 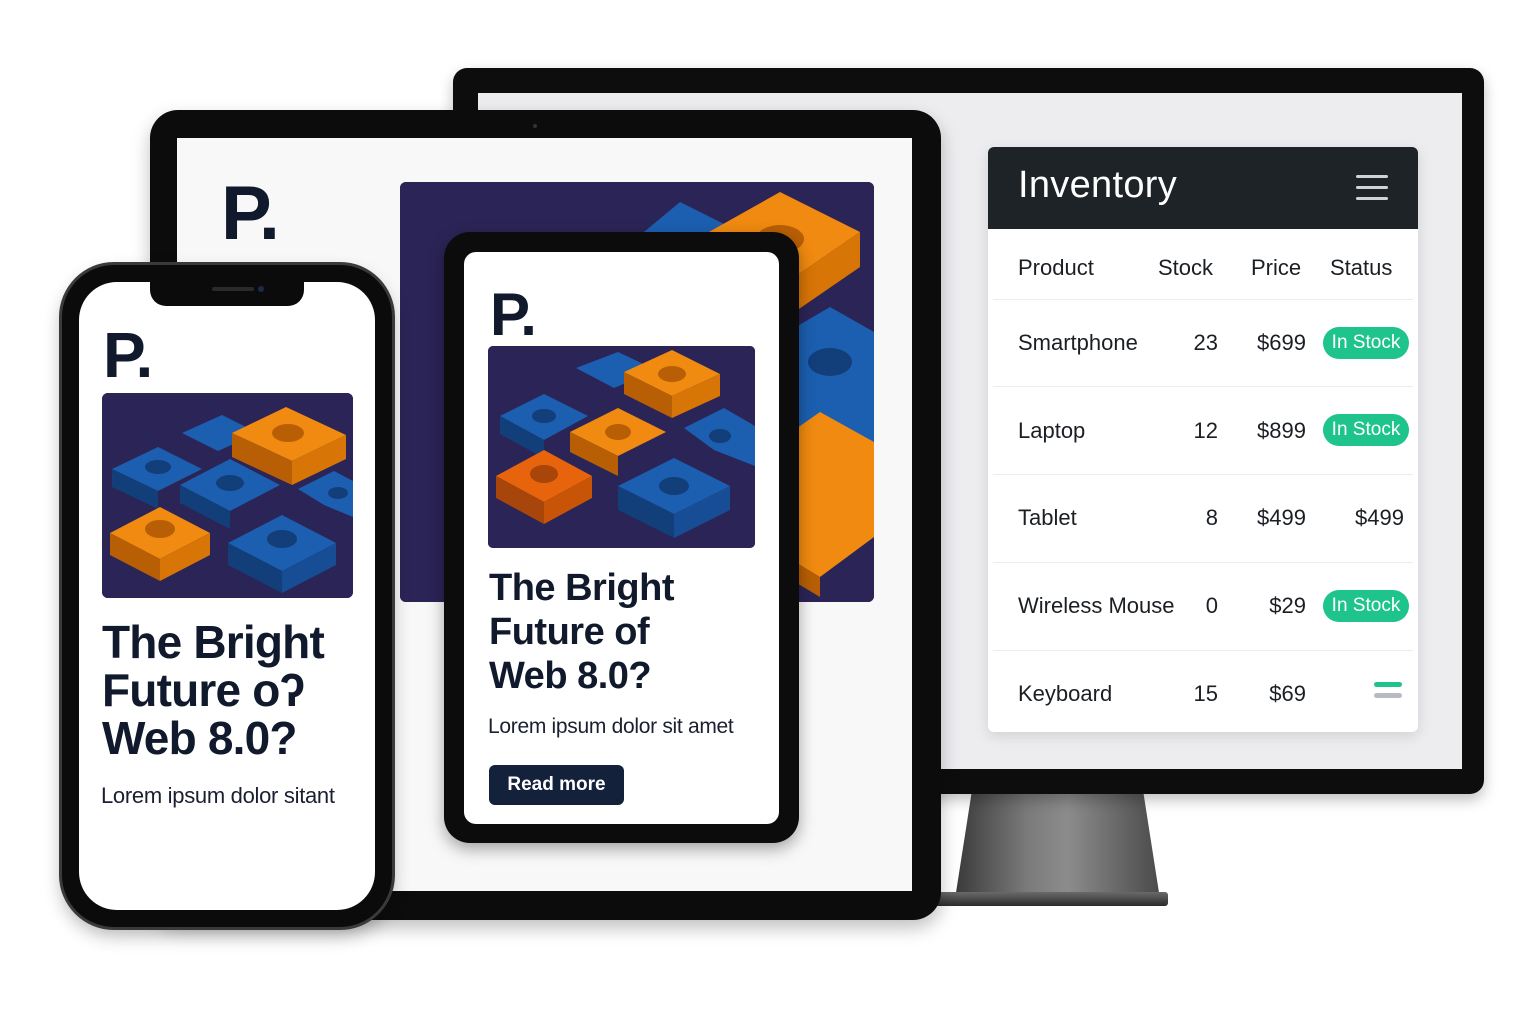 I want to click on tablet-camera, so click(x=535, y=126).